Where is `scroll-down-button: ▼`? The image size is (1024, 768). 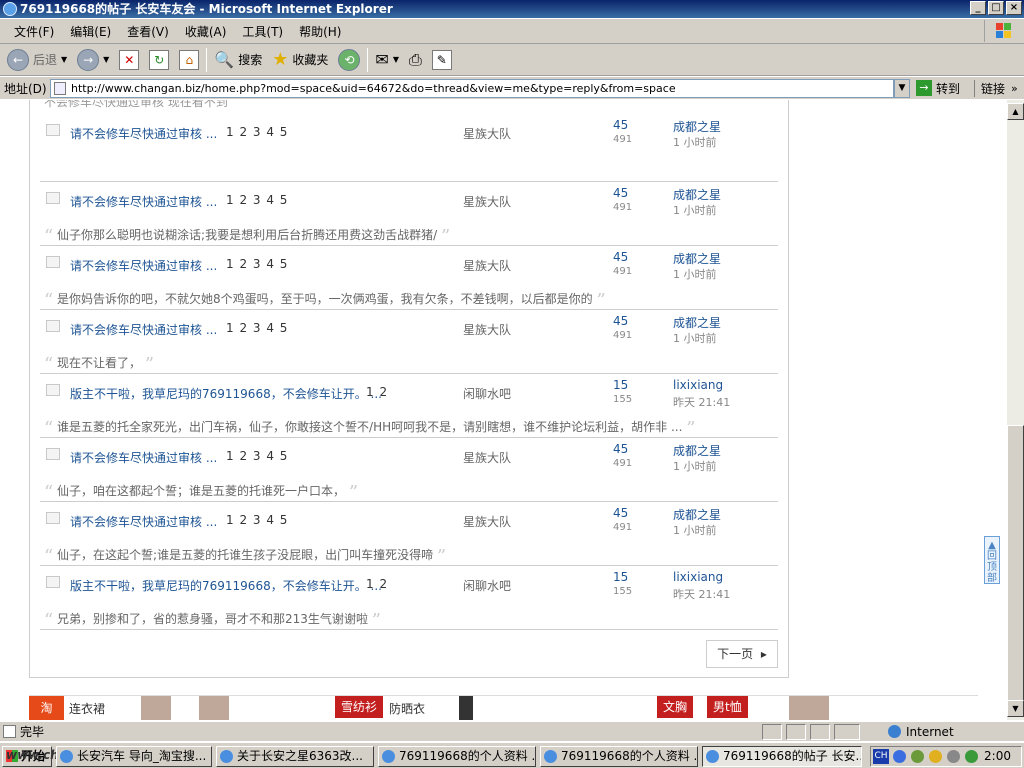 scroll-down-button: ▼ is located at coordinates (1015, 708).